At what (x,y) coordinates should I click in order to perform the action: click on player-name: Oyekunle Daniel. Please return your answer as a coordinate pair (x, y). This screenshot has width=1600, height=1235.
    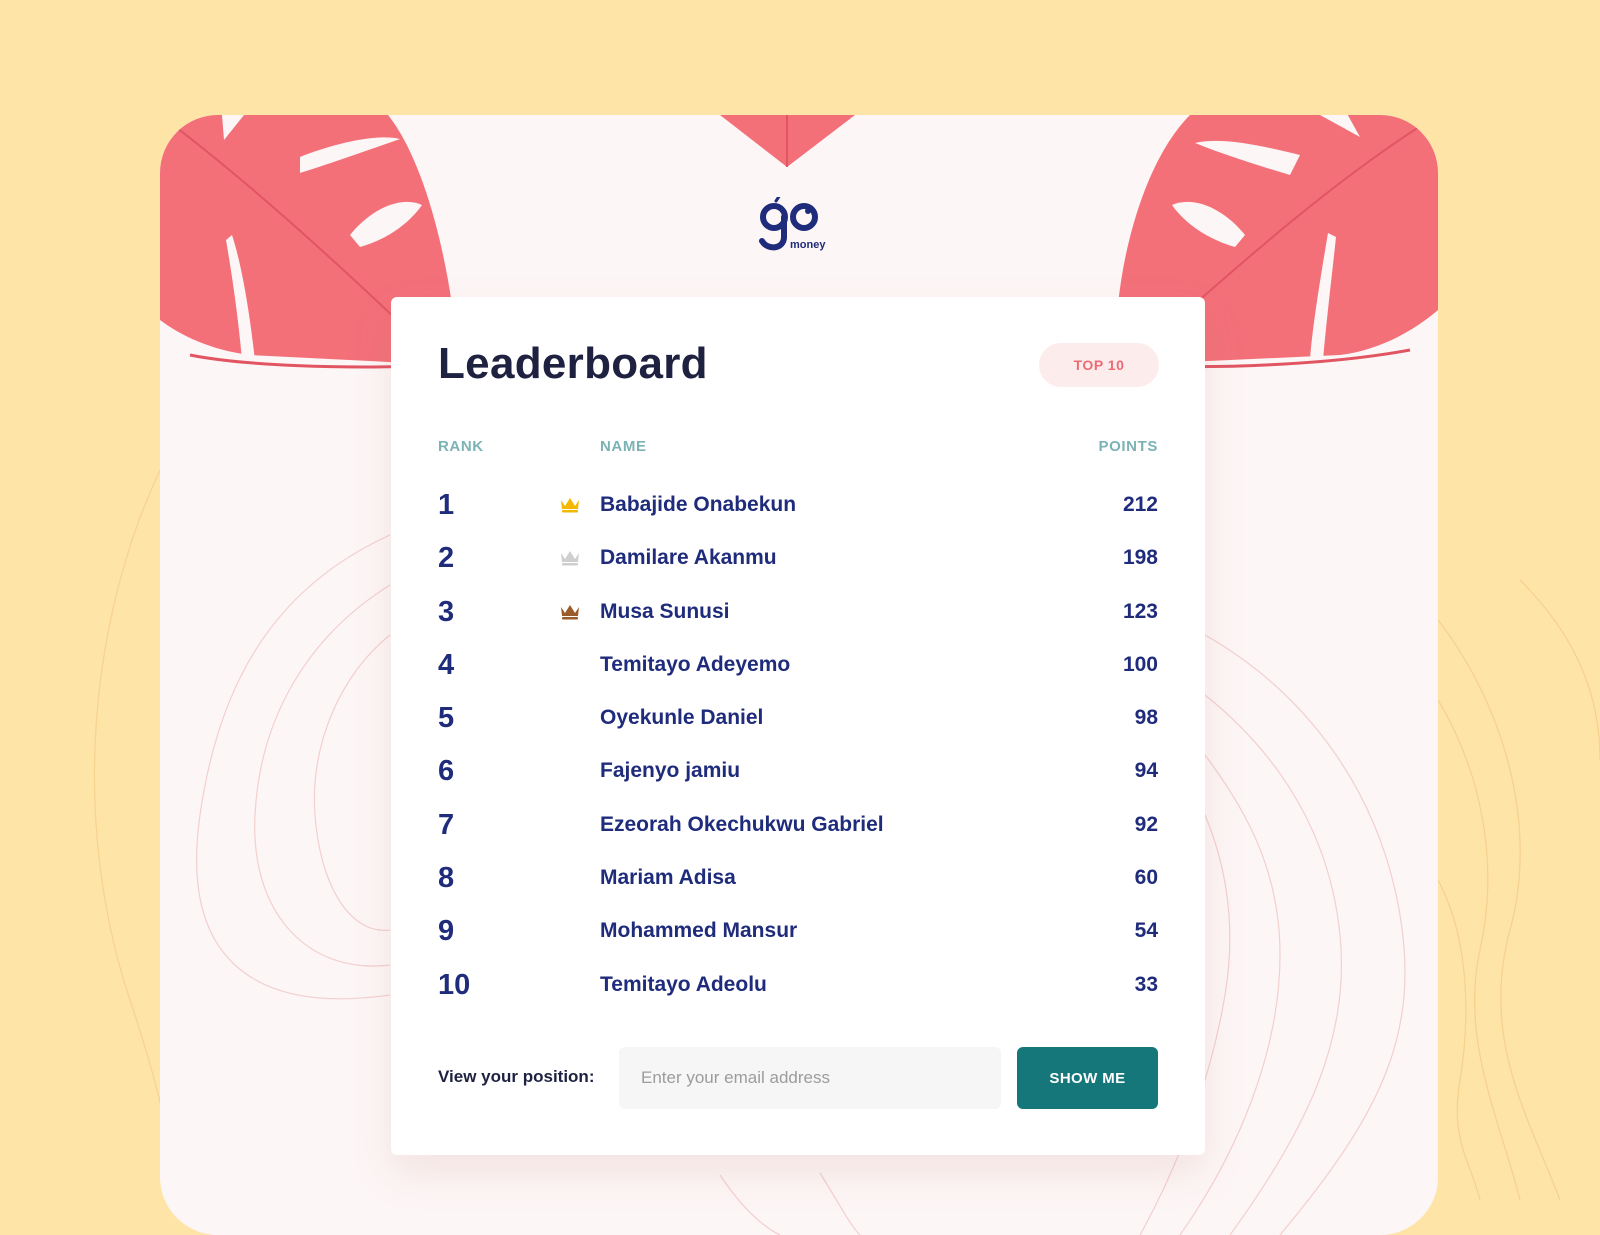
    Looking at the image, I should click on (682, 718).